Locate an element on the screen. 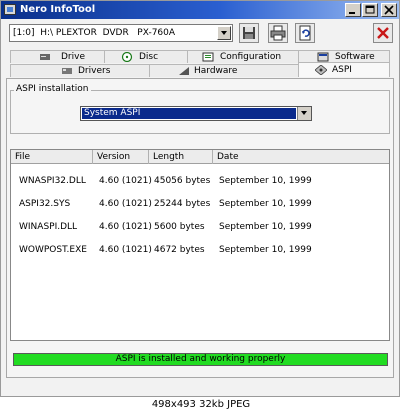  aspi-icon is located at coordinates (321, 70).